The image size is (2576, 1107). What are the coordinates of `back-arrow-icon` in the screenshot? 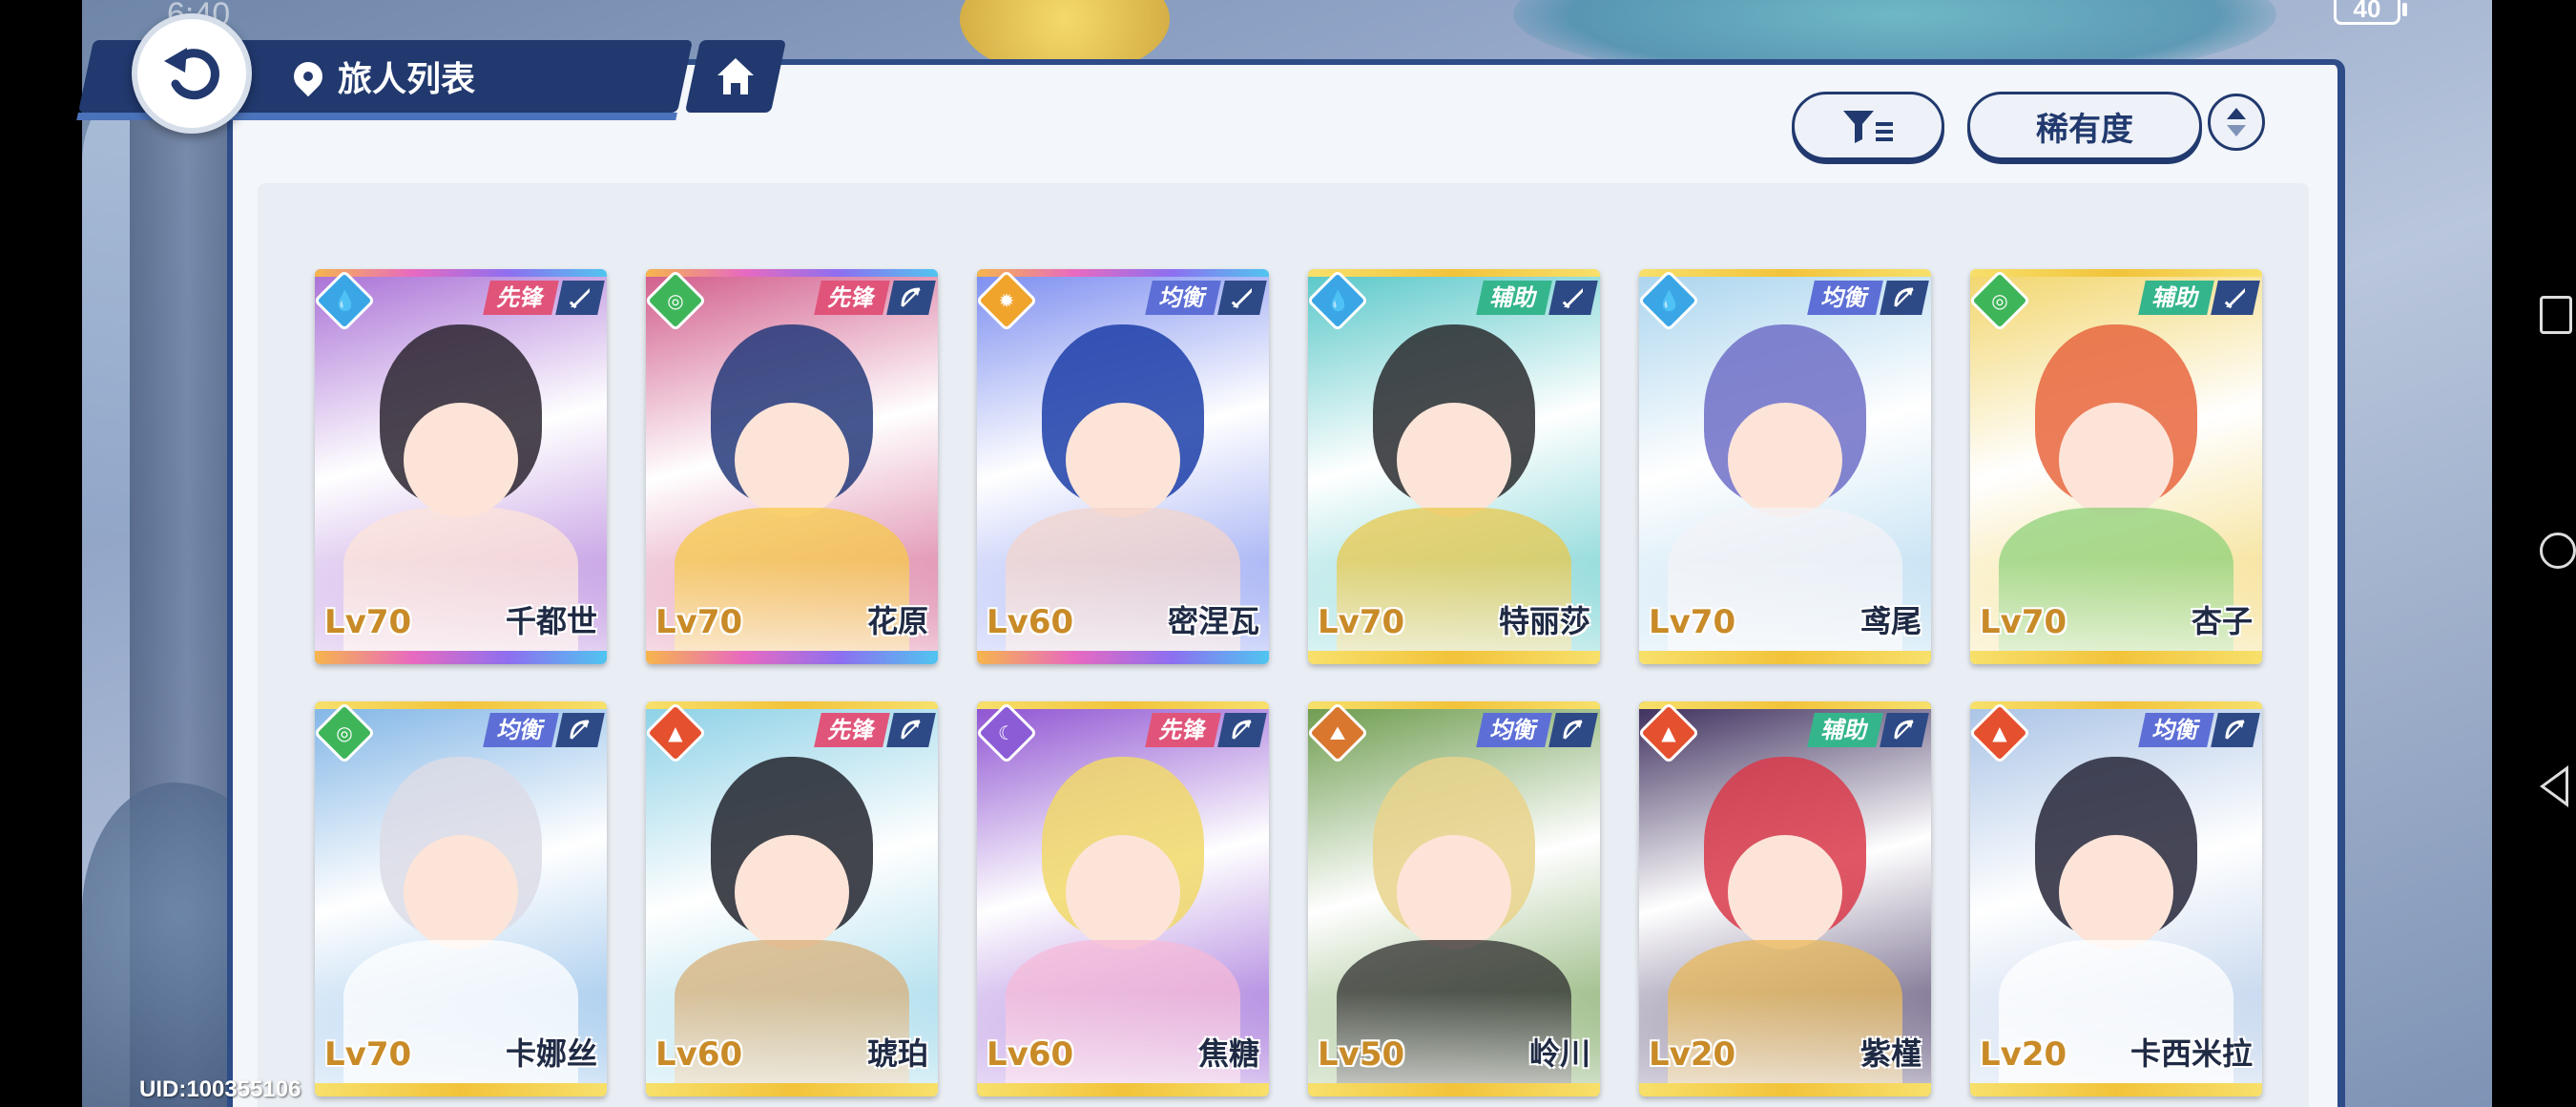 It's located at (191, 74).